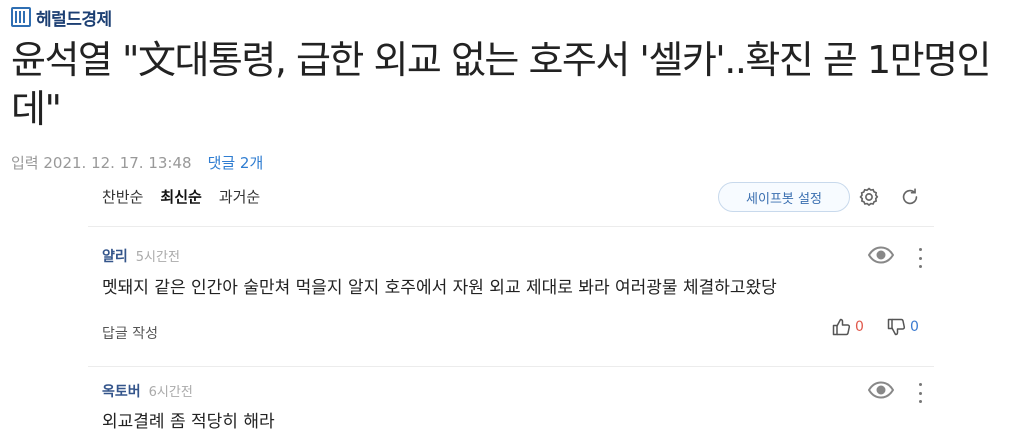 This screenshot has width=1023, height=438. Describe the element at coordinates (101, 163) in the screenshot. I see `published-date: 입력 2021. 12. 17. 13:48` at that location.